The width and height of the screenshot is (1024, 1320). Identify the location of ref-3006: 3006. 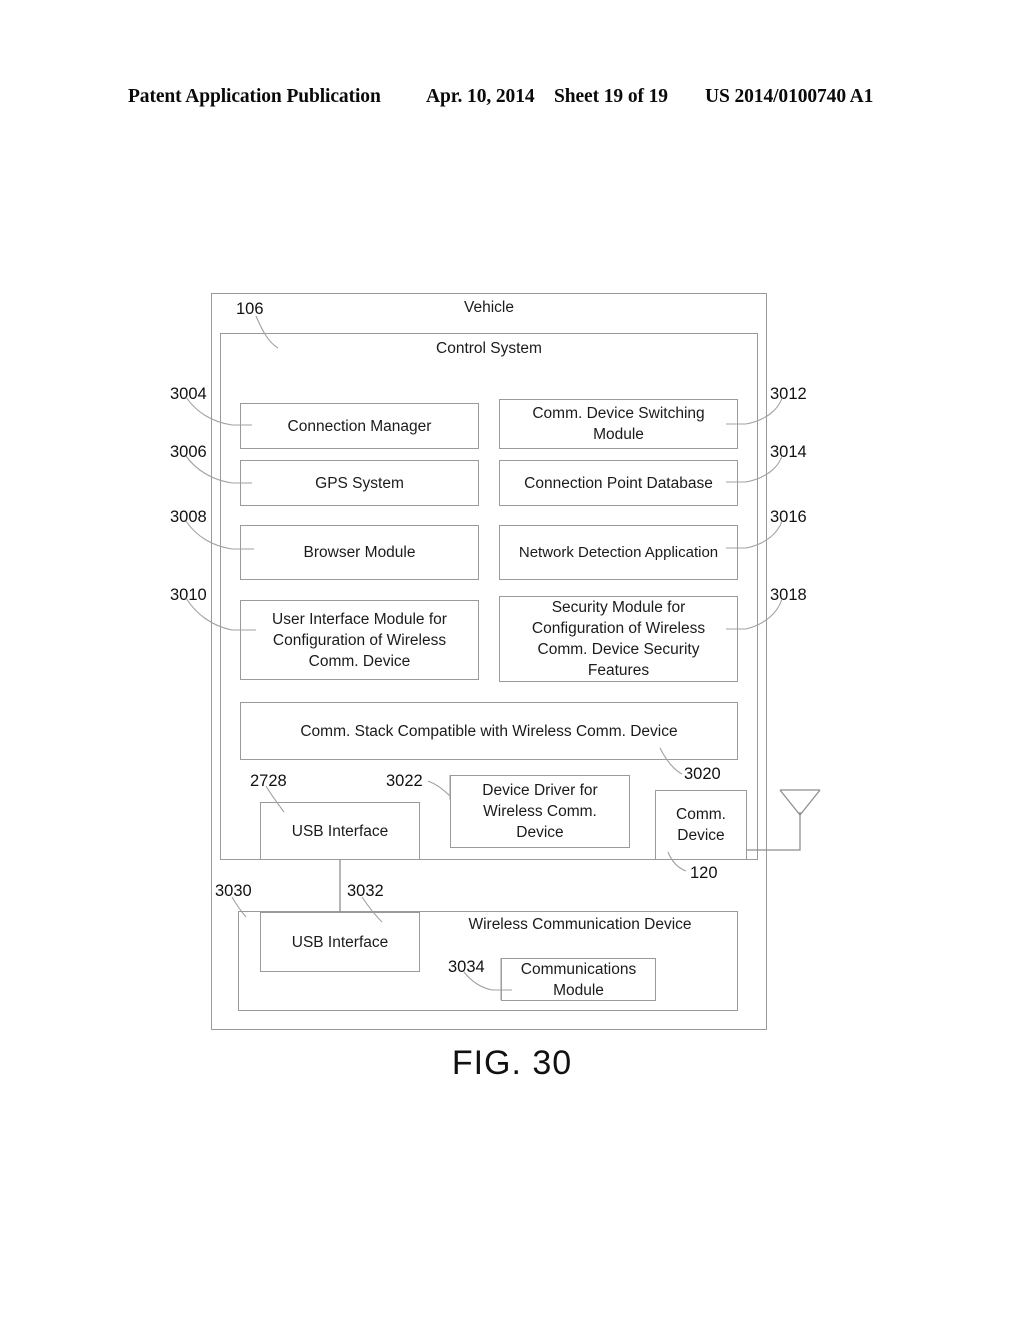
(188, 452).